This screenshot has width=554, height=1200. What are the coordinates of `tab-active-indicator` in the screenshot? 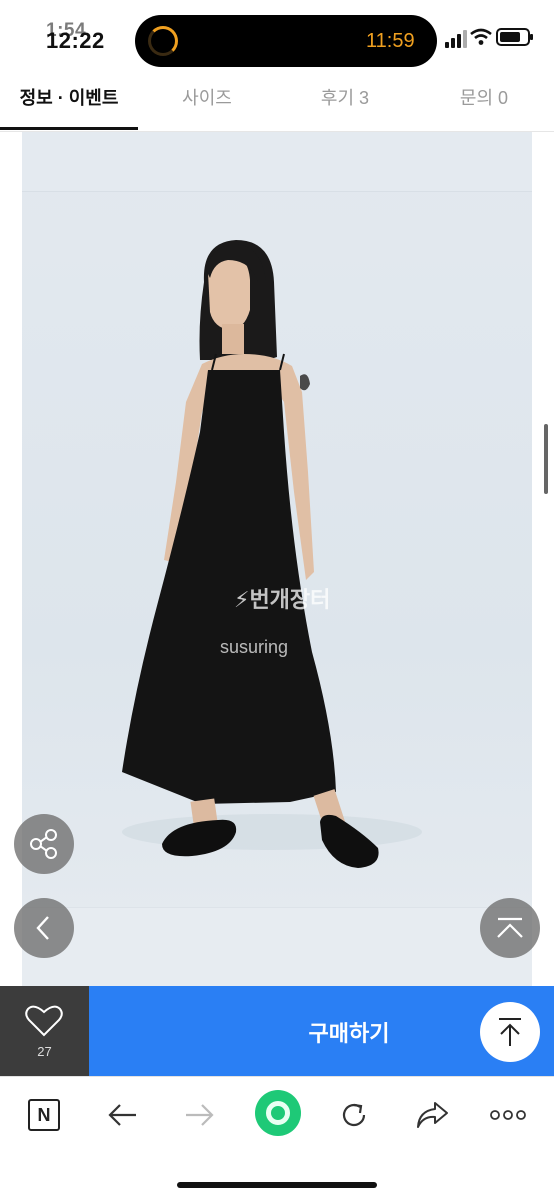 It's located at (69, 128).